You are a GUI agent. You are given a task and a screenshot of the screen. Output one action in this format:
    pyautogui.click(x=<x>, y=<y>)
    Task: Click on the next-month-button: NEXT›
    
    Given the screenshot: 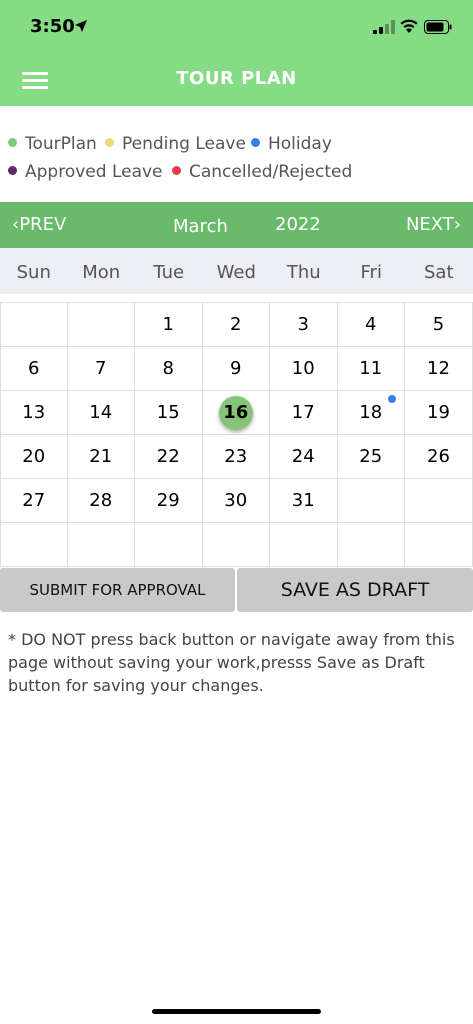 What is the action you would take?
    pyautogui.click(x=433, y=224)
    